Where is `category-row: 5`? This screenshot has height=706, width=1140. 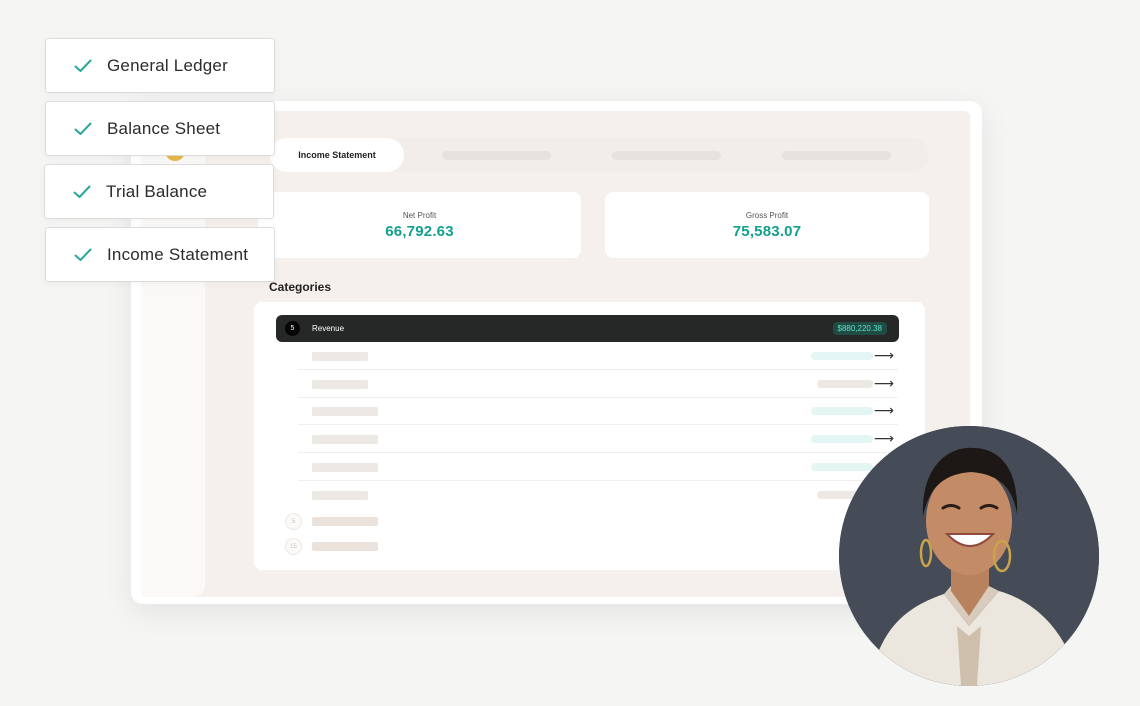 category-row: 5 is located at coordinates (585, 522).